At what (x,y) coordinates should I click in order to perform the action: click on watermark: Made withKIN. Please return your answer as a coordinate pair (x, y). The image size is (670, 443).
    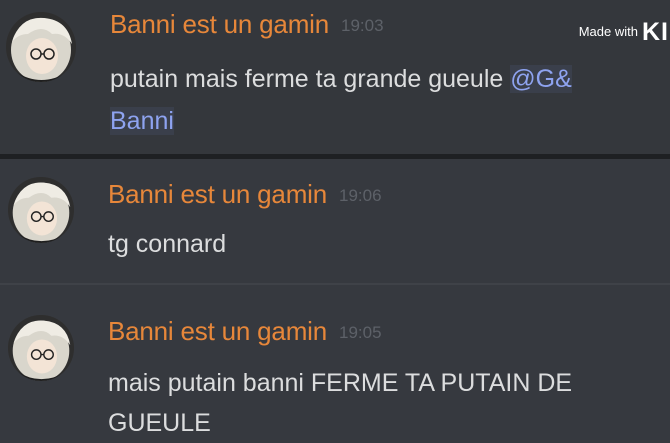
    Looking at the image, I should click on (624, 32).